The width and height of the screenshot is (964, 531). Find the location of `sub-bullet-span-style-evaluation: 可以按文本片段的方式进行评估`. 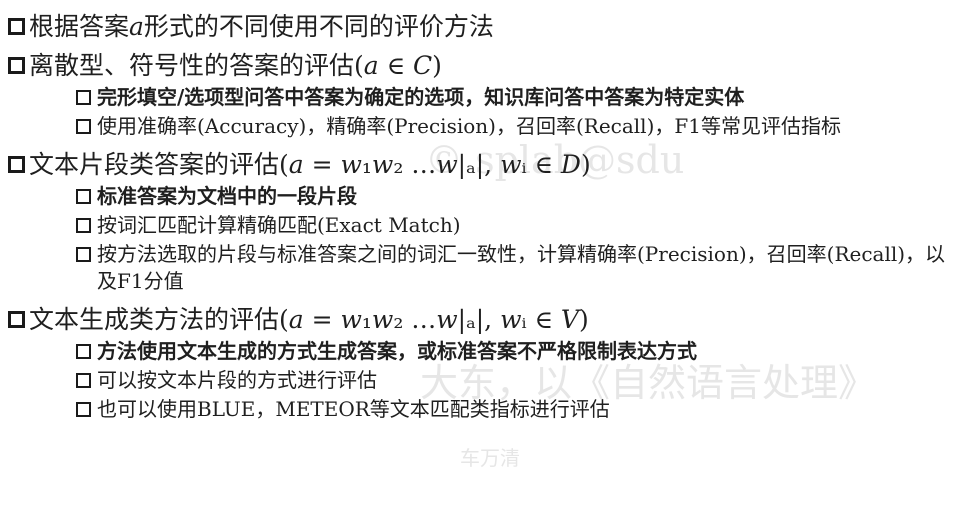

sub-bullet-span-style-evaluation: 可以按文本片段的方式进行评估 is located at coordinates (513, 380).